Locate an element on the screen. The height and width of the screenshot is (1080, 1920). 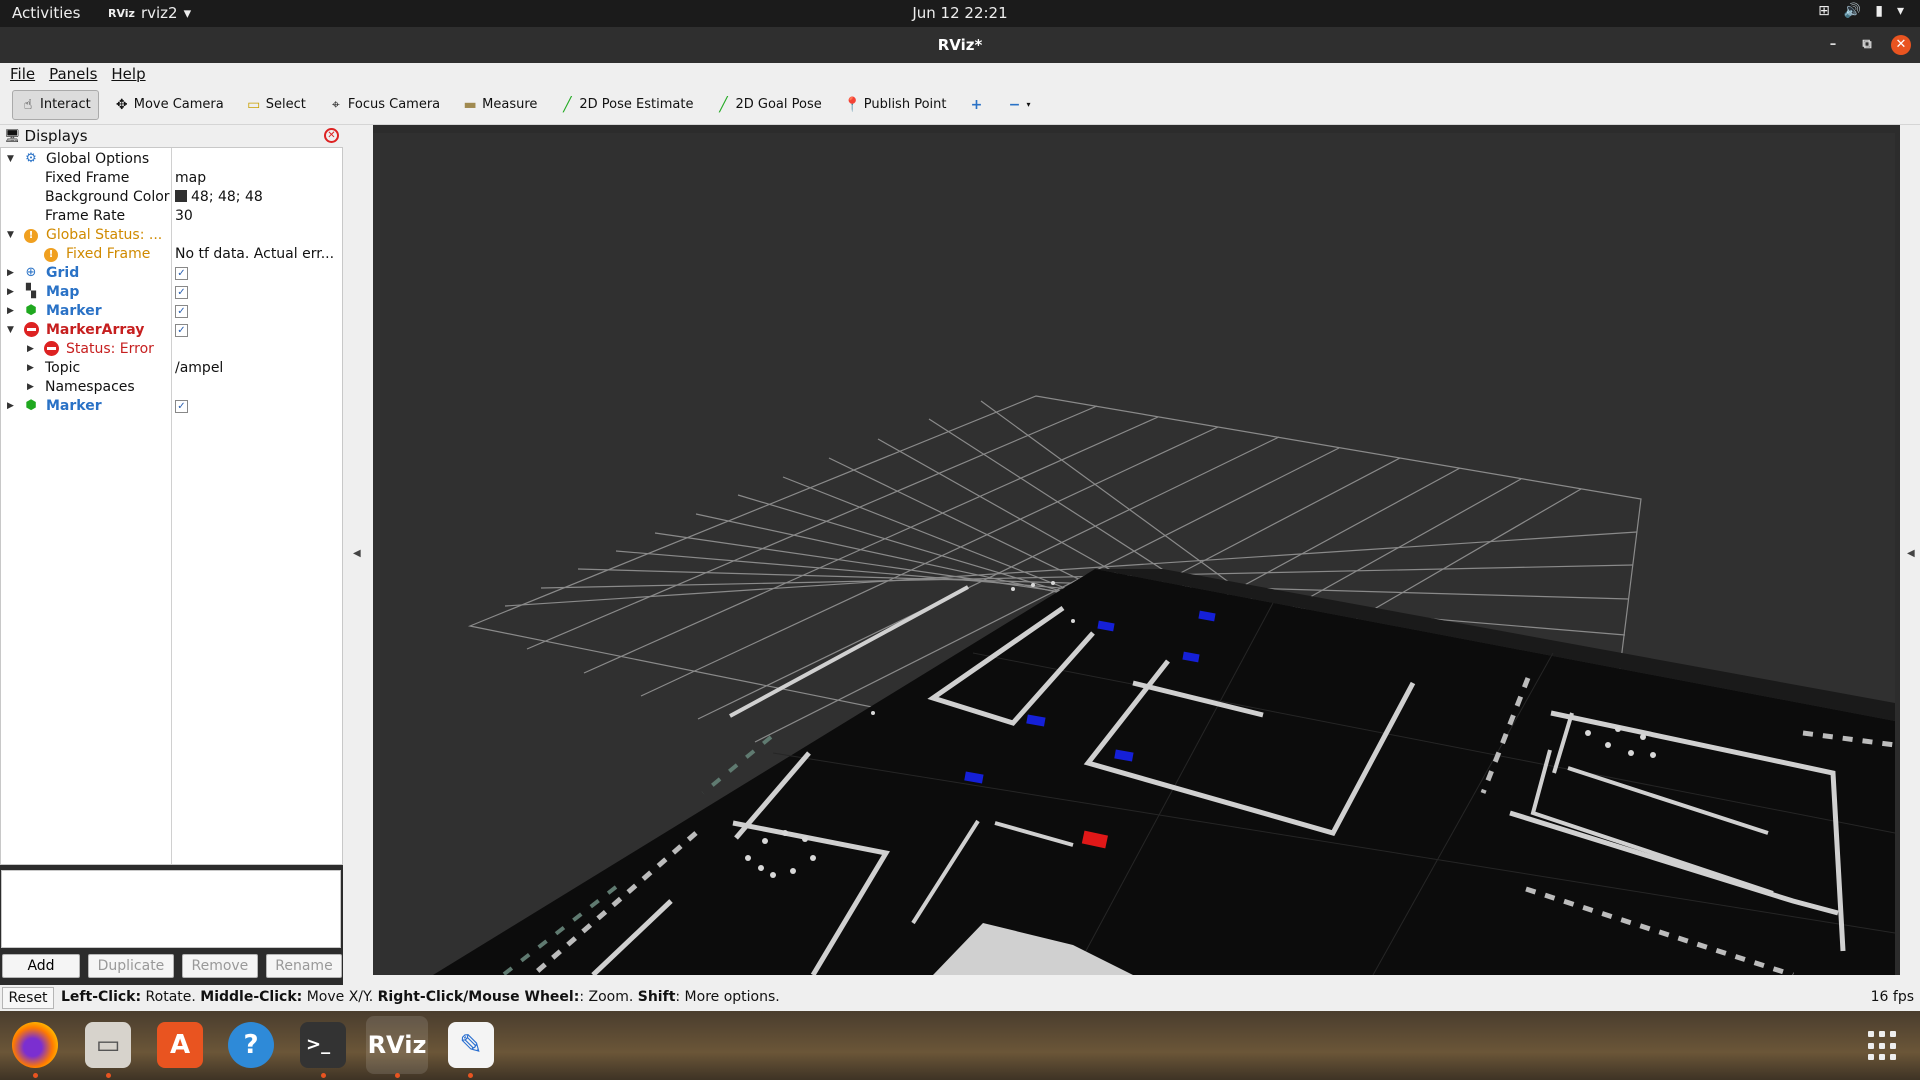
measure-label: Measure is located at coordinates (510, 104).